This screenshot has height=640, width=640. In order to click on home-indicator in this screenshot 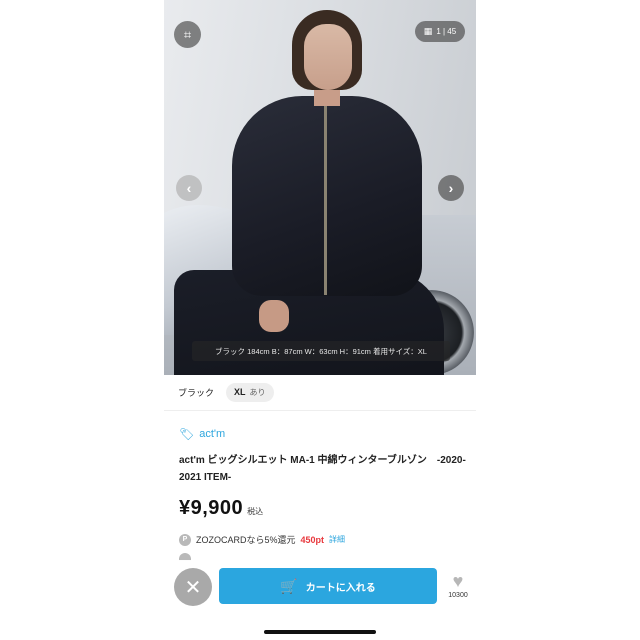, I will do `click(320, 632)`.